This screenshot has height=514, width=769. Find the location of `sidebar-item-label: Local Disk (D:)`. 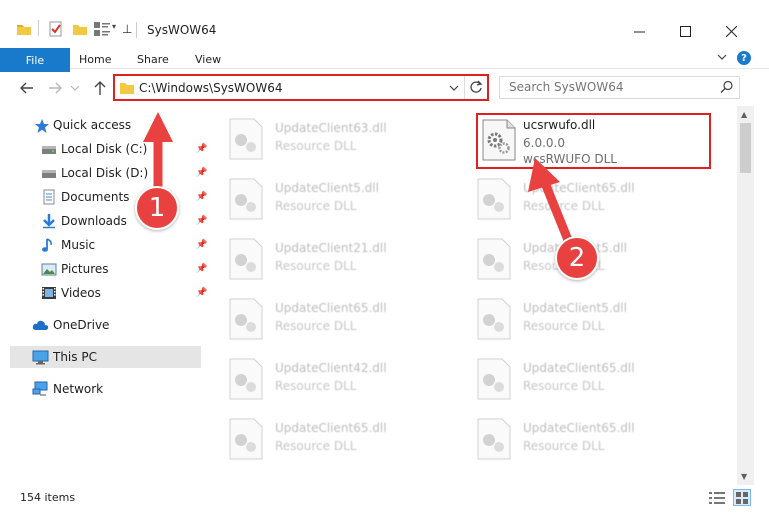

sidebar-item-label: Local Disk (D:) is located at coordinates (105, 173).